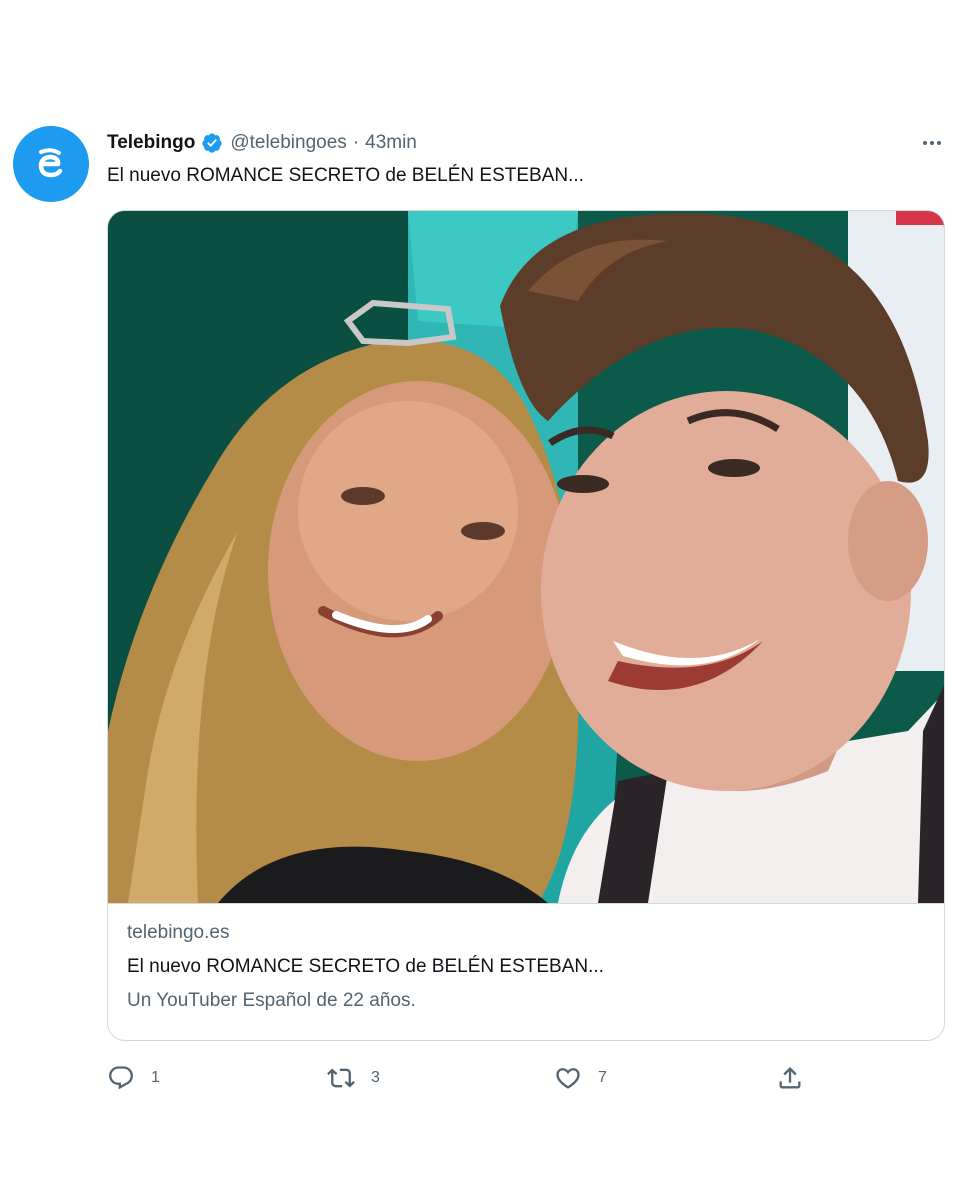  I want to click on more-dots-icon, so click(932, 143).